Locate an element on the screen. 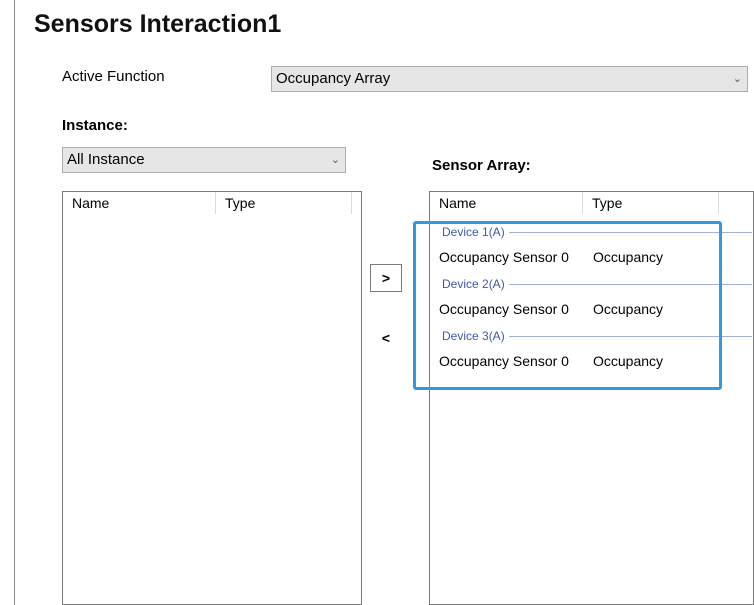 Image resolution: width=754 pixels, height=605 pixels. instance-select: All Instance ⌄ is located at coordinates (204, 160).